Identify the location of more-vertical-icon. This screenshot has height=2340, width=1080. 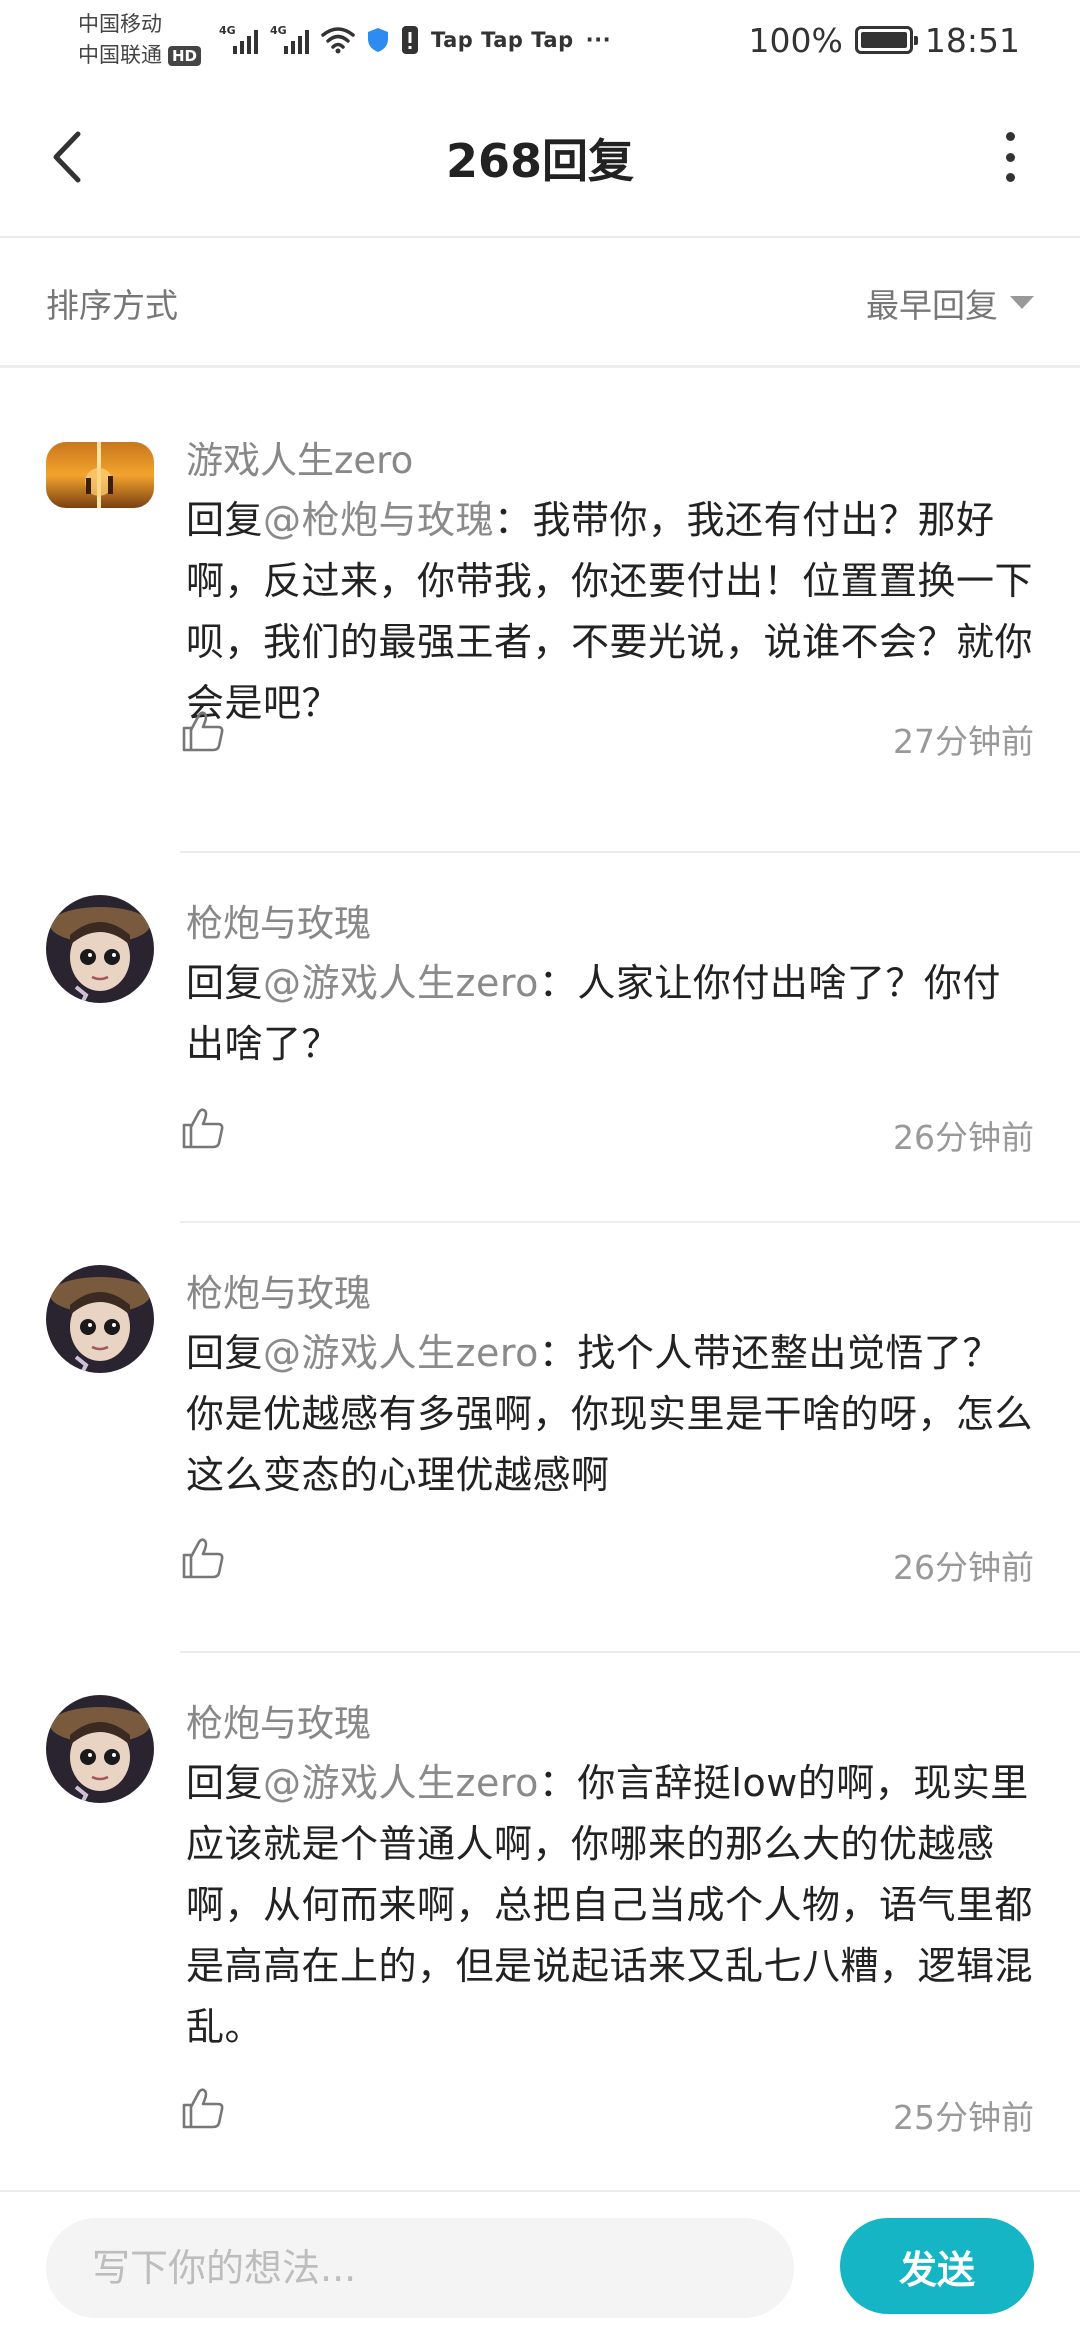
(1010, 157).